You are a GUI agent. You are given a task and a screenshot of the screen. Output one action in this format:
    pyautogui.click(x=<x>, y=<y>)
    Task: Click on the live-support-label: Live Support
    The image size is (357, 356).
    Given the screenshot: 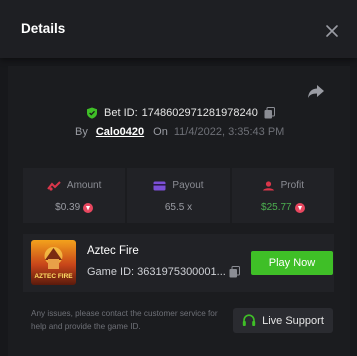 What is the action you would take?
    pyautogui.click(x=293, y=320)
    